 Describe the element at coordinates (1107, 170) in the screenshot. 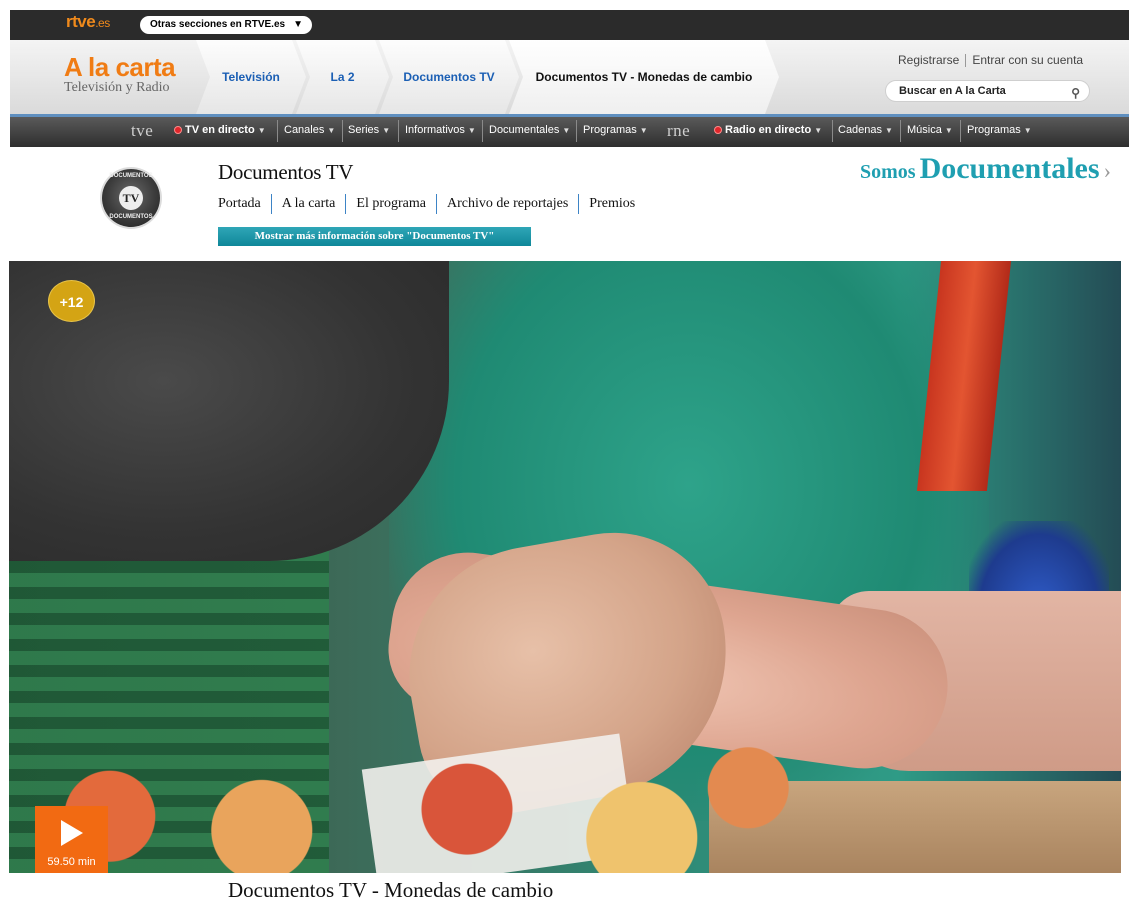

I see `chevron-right-icon: ›` at that location.